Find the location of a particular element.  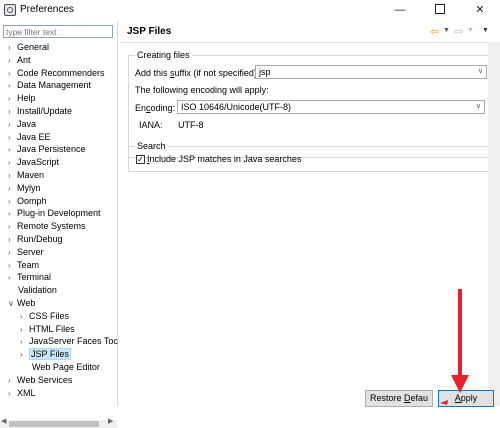

tree-item: › Run/Debug is located at coordinates (35, 239).